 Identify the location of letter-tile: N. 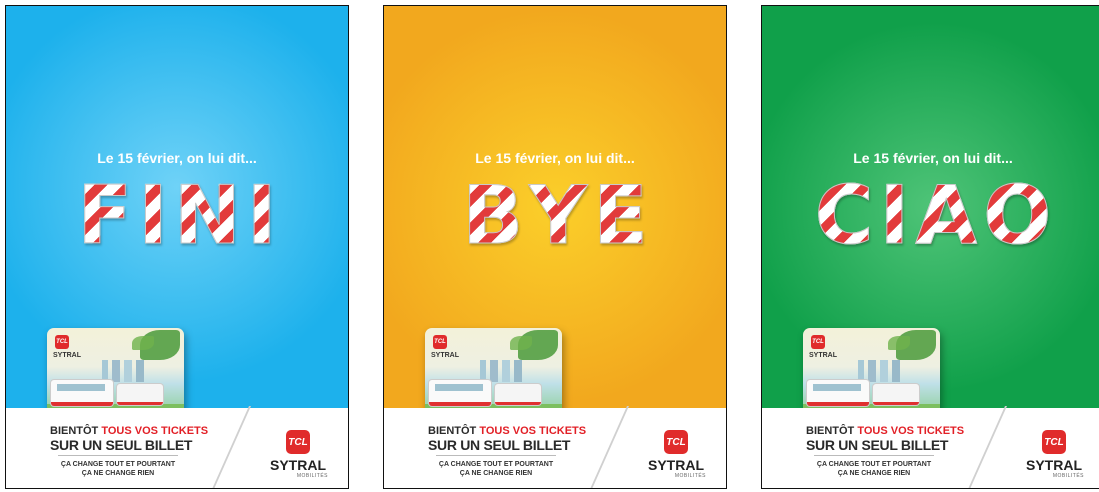
(207, 215).